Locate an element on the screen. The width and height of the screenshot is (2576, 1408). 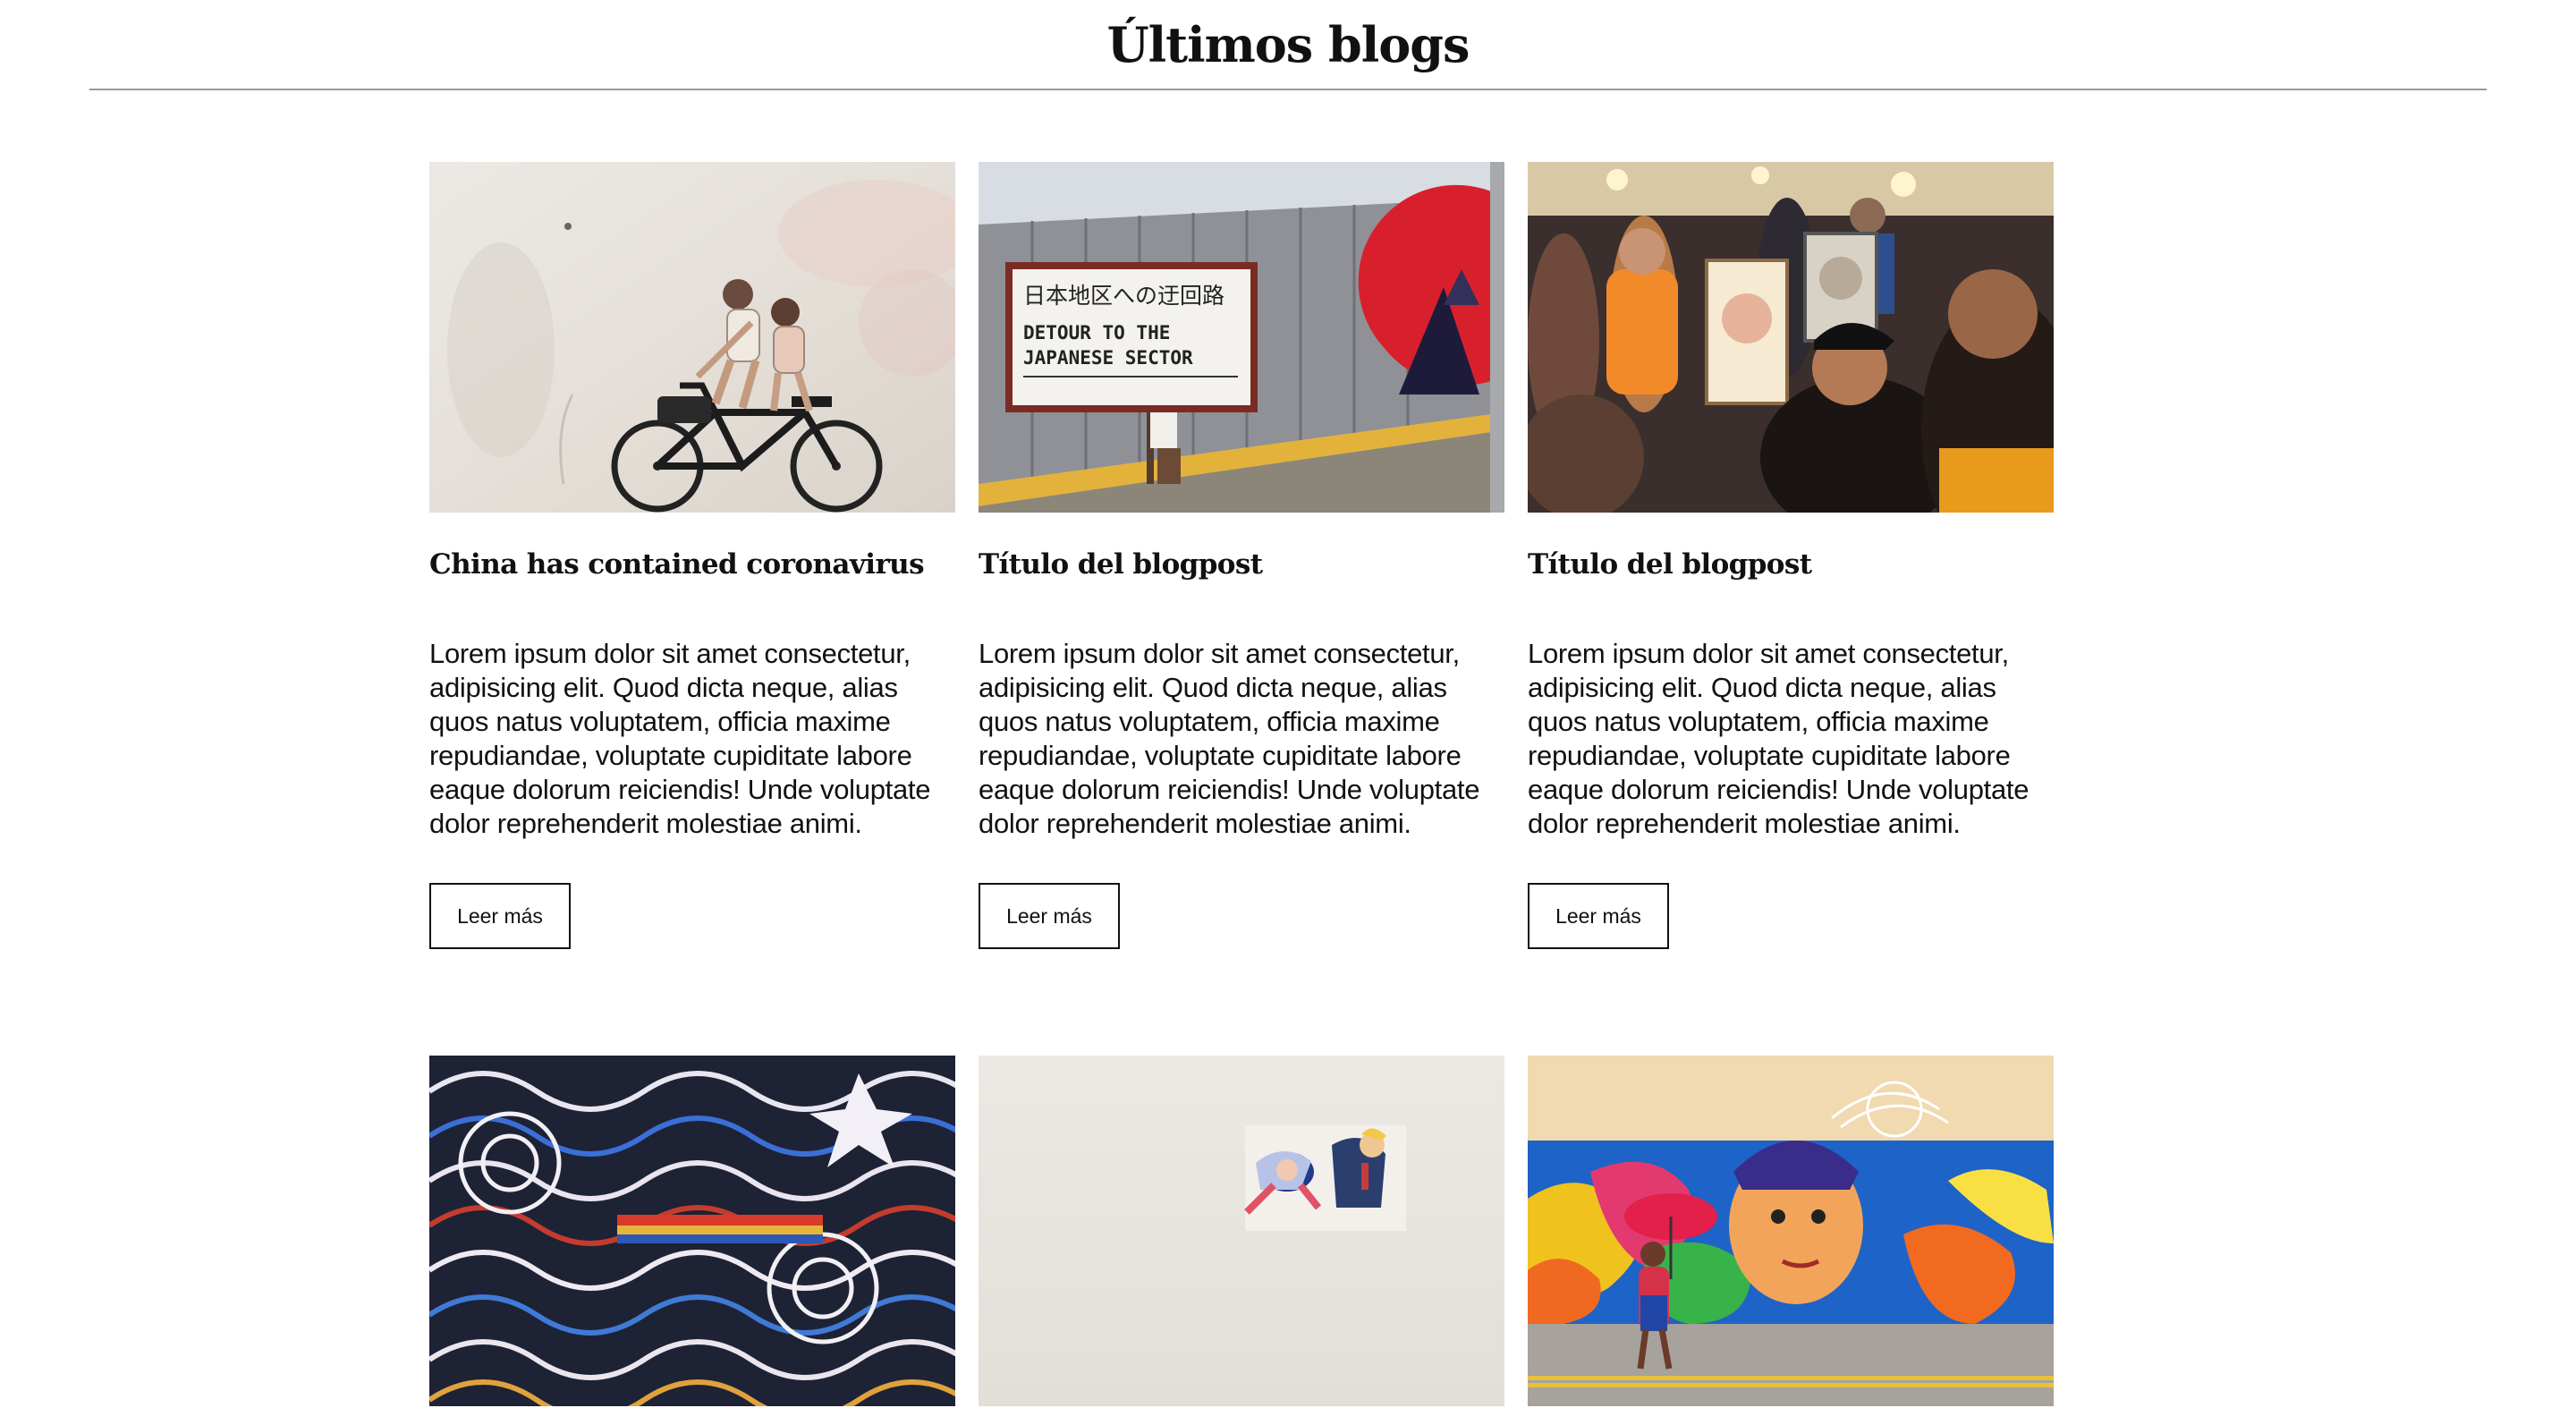
bicycle-mural-image is located at coordinates (692, 337).